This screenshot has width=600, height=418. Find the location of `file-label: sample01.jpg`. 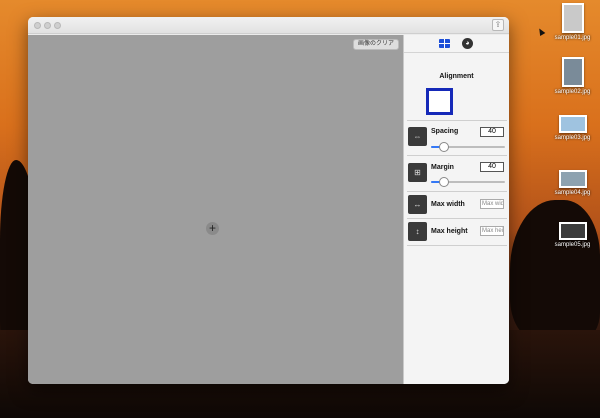

file-label: sample01.jpg is located at coordinates (572, 38).